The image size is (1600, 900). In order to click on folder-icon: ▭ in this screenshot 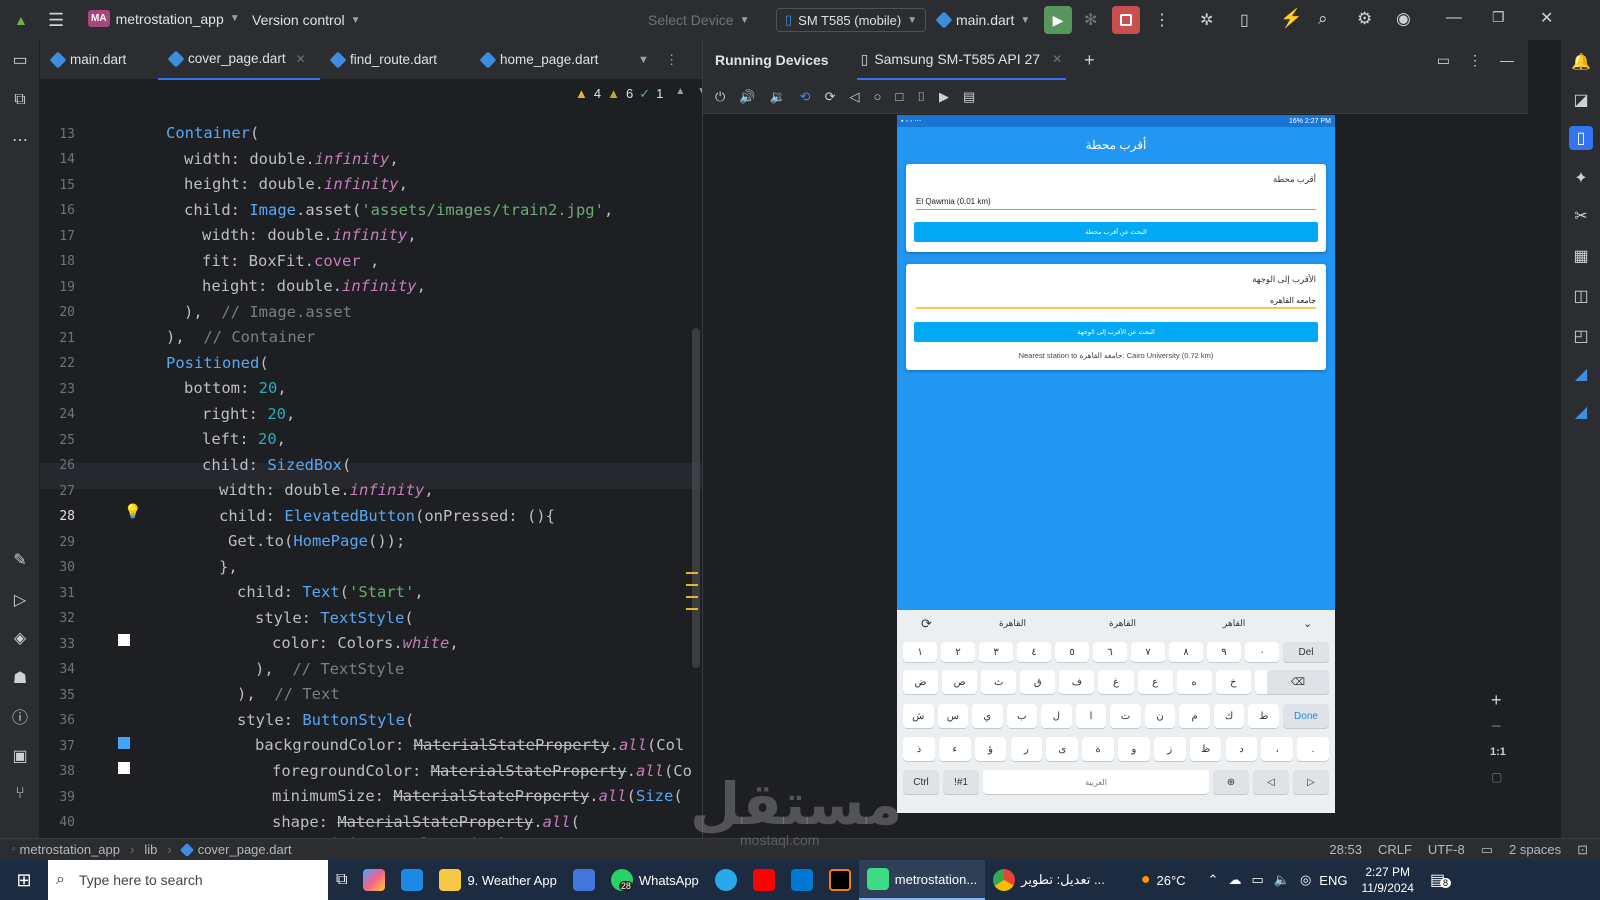, I will do `click(20, 60)`.